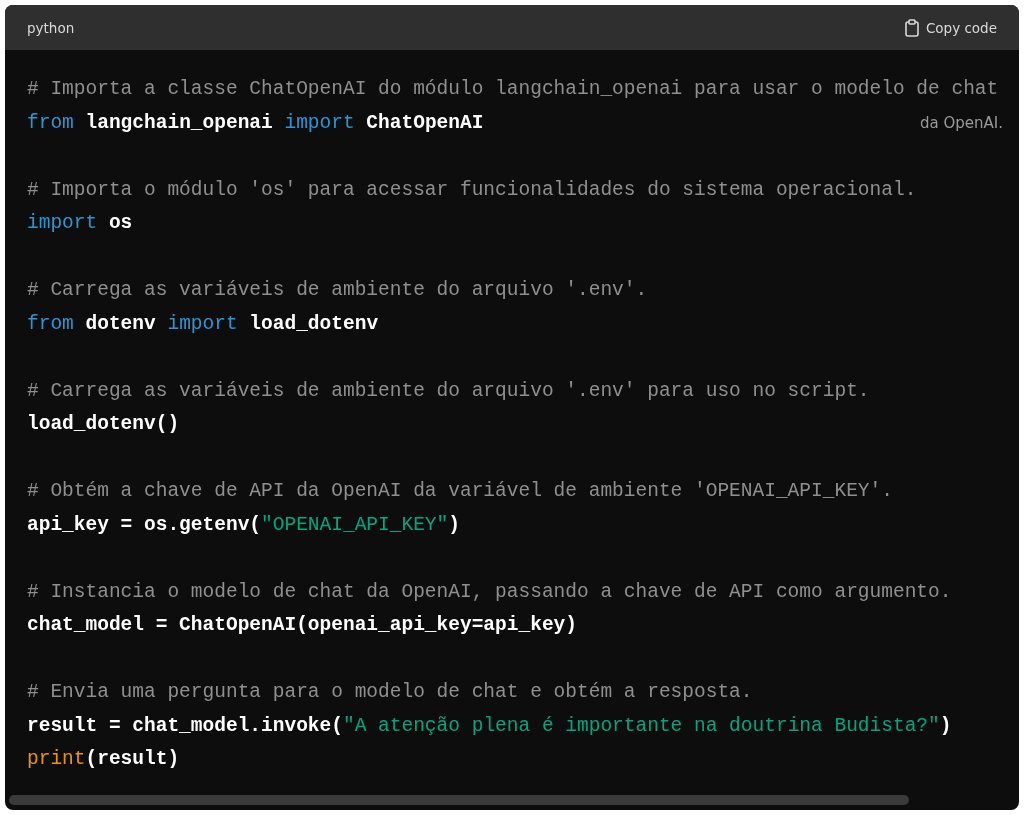 This screenshot has width=1024, height=815. What do you see at coordinates (390, 692) in the screenshot?
I see `code-comment: # Envia uma pergunta para o modelo de chat e obtém a resposta.` at bounding box center [390, 692].